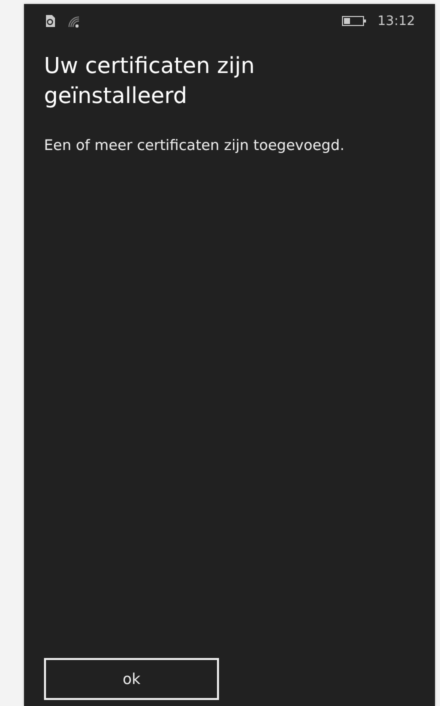 This screenshot has height=706, width=440. I want to click on dialog-title: Uw certificaten zijn geïnstalleerd, so click(150, 82).